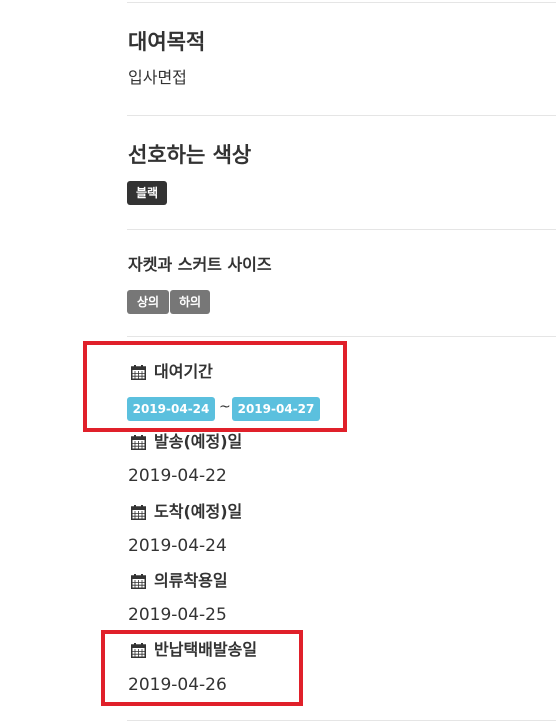 The width and height of the screenshot is (556, 724). What do you see at coordinates (191, 580) in the screenshot?
I see `wear-date-label: 의류착용일` at bounding box center [191, 580].